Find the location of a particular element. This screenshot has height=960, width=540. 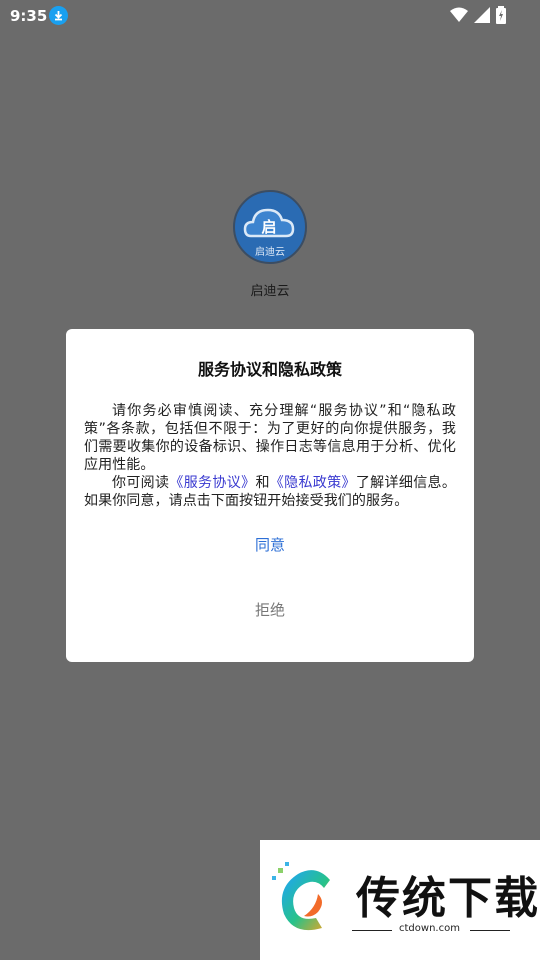

watermark-logo: 传统下载 ctdown.com is located at coordinates (400, 900).